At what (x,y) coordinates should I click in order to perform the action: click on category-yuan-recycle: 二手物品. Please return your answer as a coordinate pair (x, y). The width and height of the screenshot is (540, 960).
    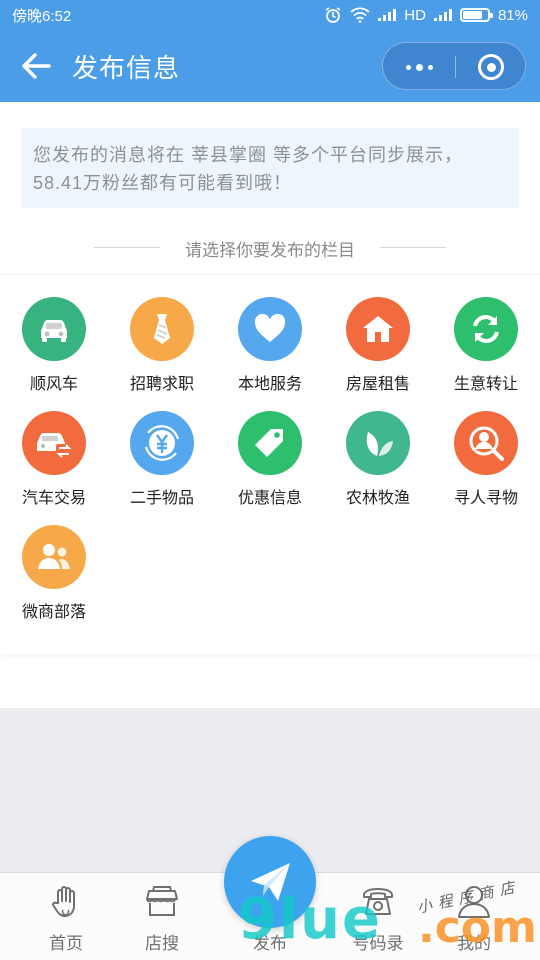
    Looking at the image, I should click on (162, 448).